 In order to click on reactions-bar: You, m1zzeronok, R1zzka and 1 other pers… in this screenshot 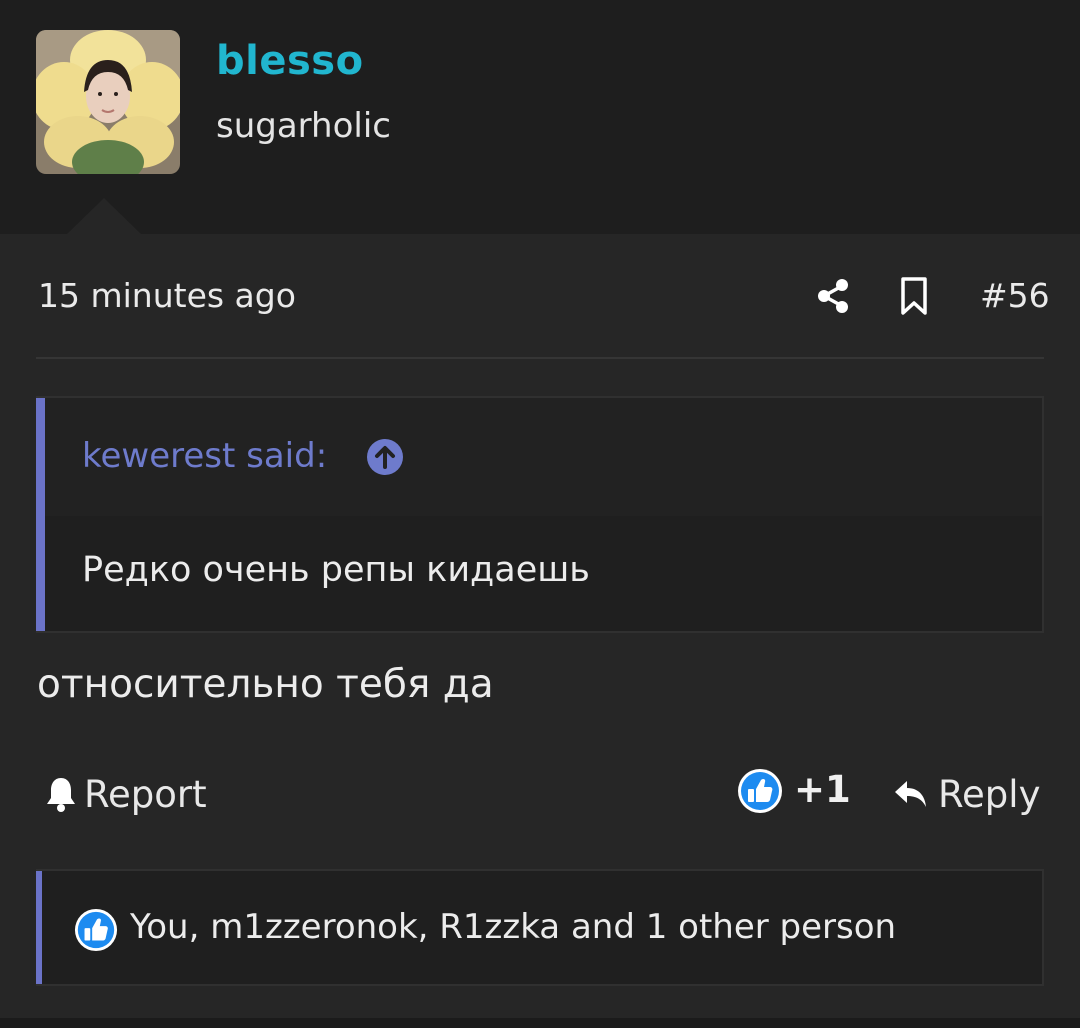, I will do `click(540, 927)`.